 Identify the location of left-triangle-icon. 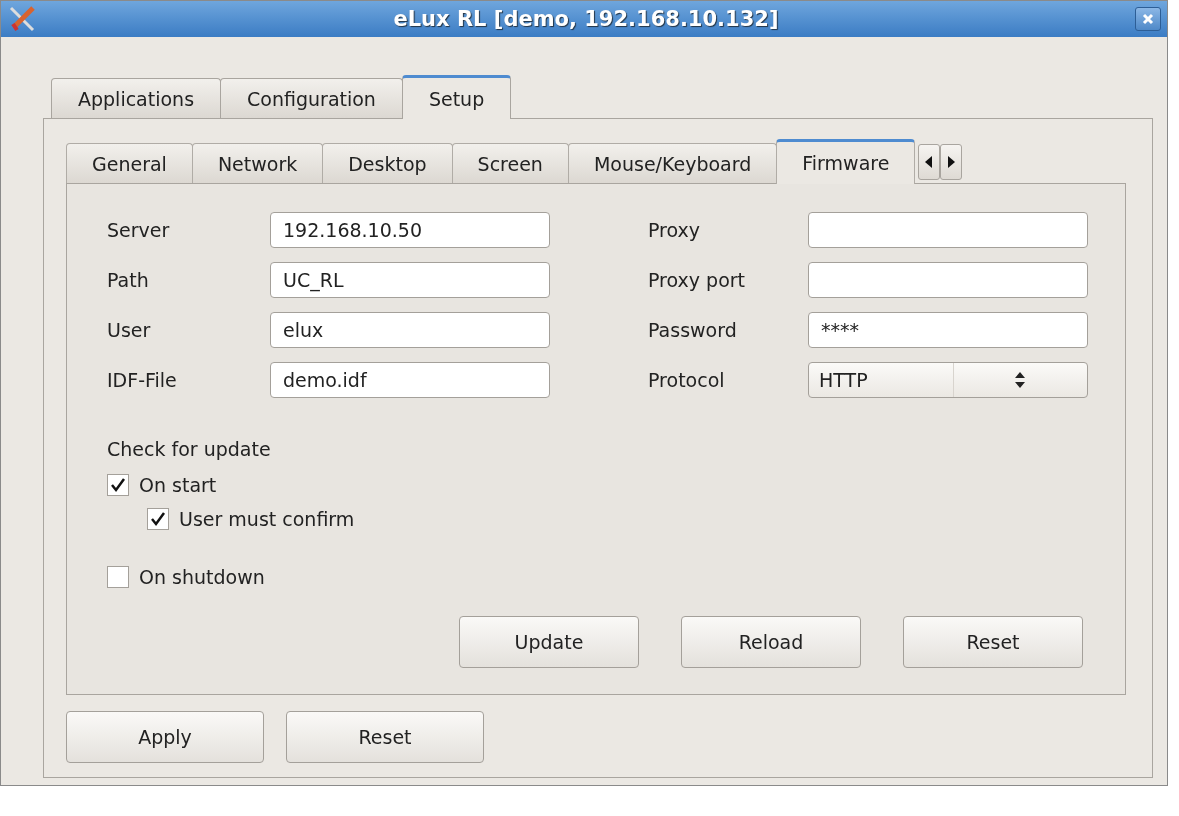
(929, 162).